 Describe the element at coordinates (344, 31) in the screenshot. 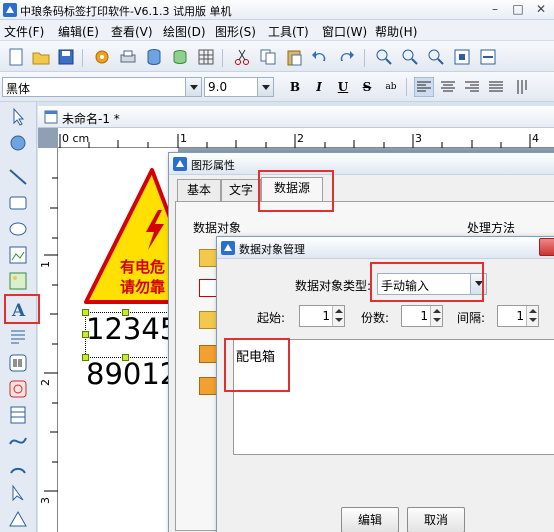

I see `menu-window: 窗口(W)` at that location.